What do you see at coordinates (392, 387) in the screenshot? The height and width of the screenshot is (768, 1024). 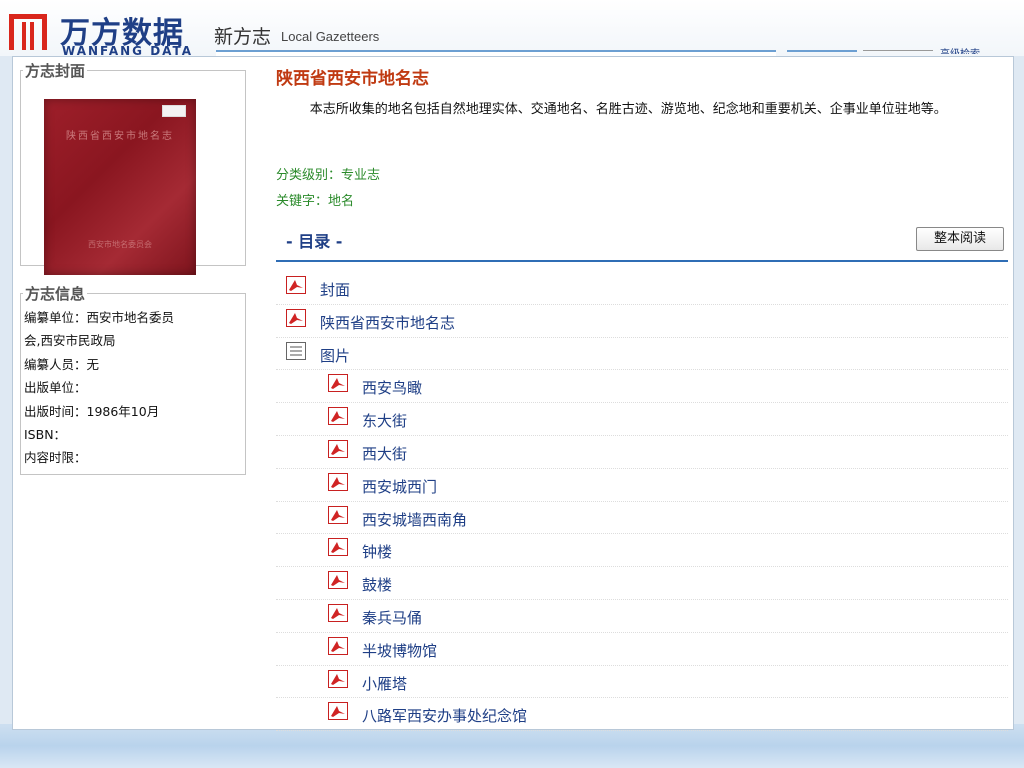 I see `toc-item-link: 西安鸟瞰` at bounding box center [392, 387].